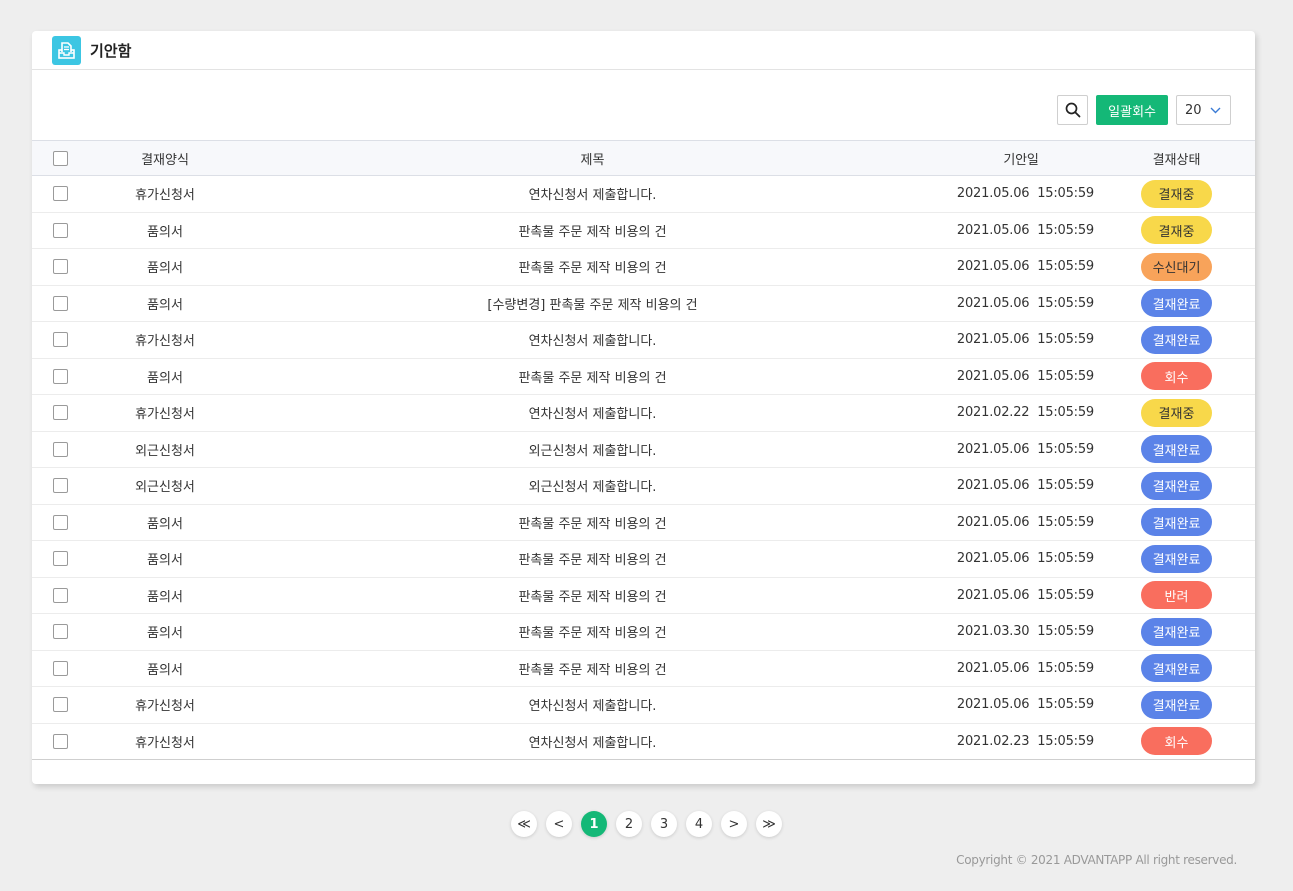 Image resolution: width=1293 pixels, height=891 pixels. Describe the element at coordinates (592, 303) in the screenshot. I see `row-title: [수량변경] 판촉물 주문 제작 비용의 건` at that location.